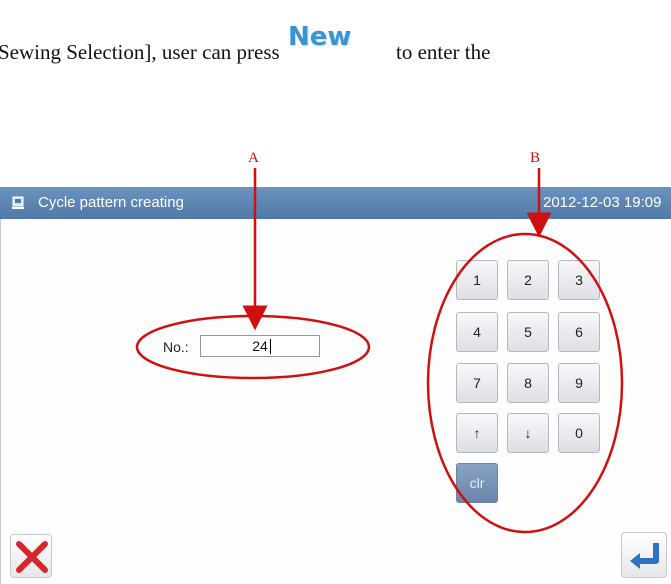  Describe the element at coordinates (477, 332) in the screenshot. I see `key-4: 4` at that location.